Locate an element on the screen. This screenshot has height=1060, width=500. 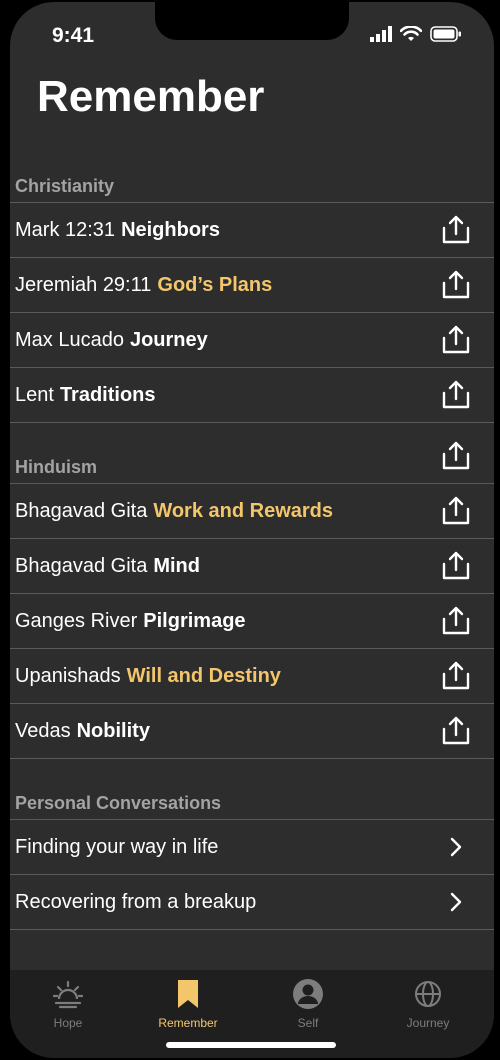
list-item: Bhagavad Gita Mind is located at coordinates (252, 565).